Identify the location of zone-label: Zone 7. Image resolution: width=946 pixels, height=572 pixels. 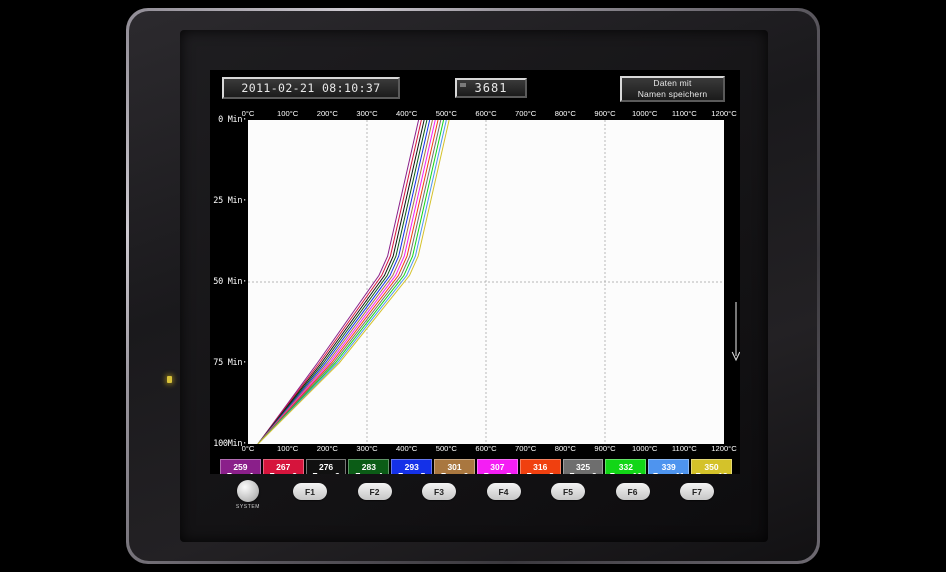
(497, 472).